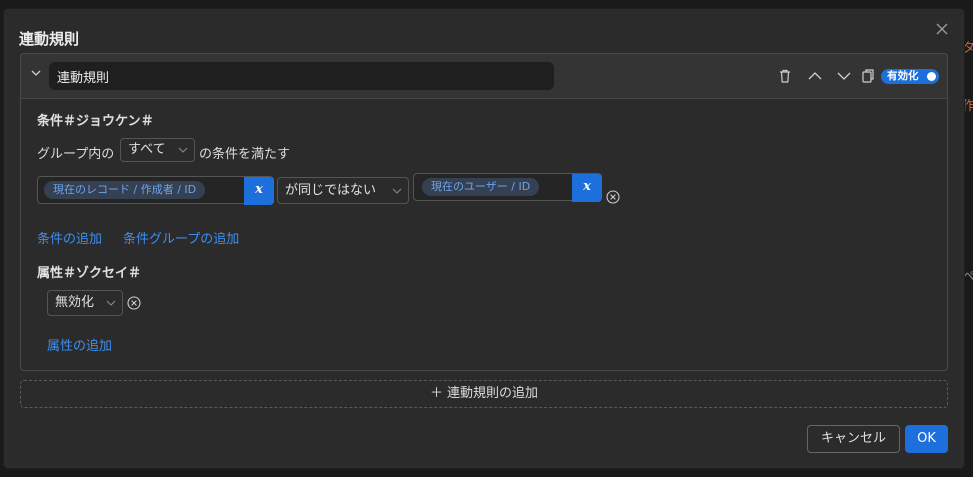  What do you see at coordinates (79, 344) in the screenshot?
I see `add-attribute-link: 属性の追加` at bounding box center [79, 344].